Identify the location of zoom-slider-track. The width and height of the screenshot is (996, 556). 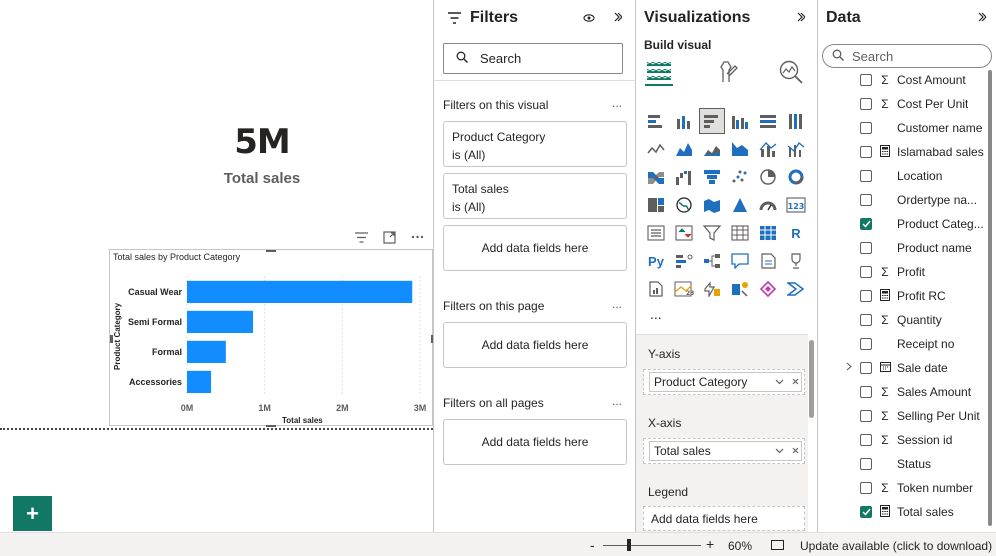
(652, 545).